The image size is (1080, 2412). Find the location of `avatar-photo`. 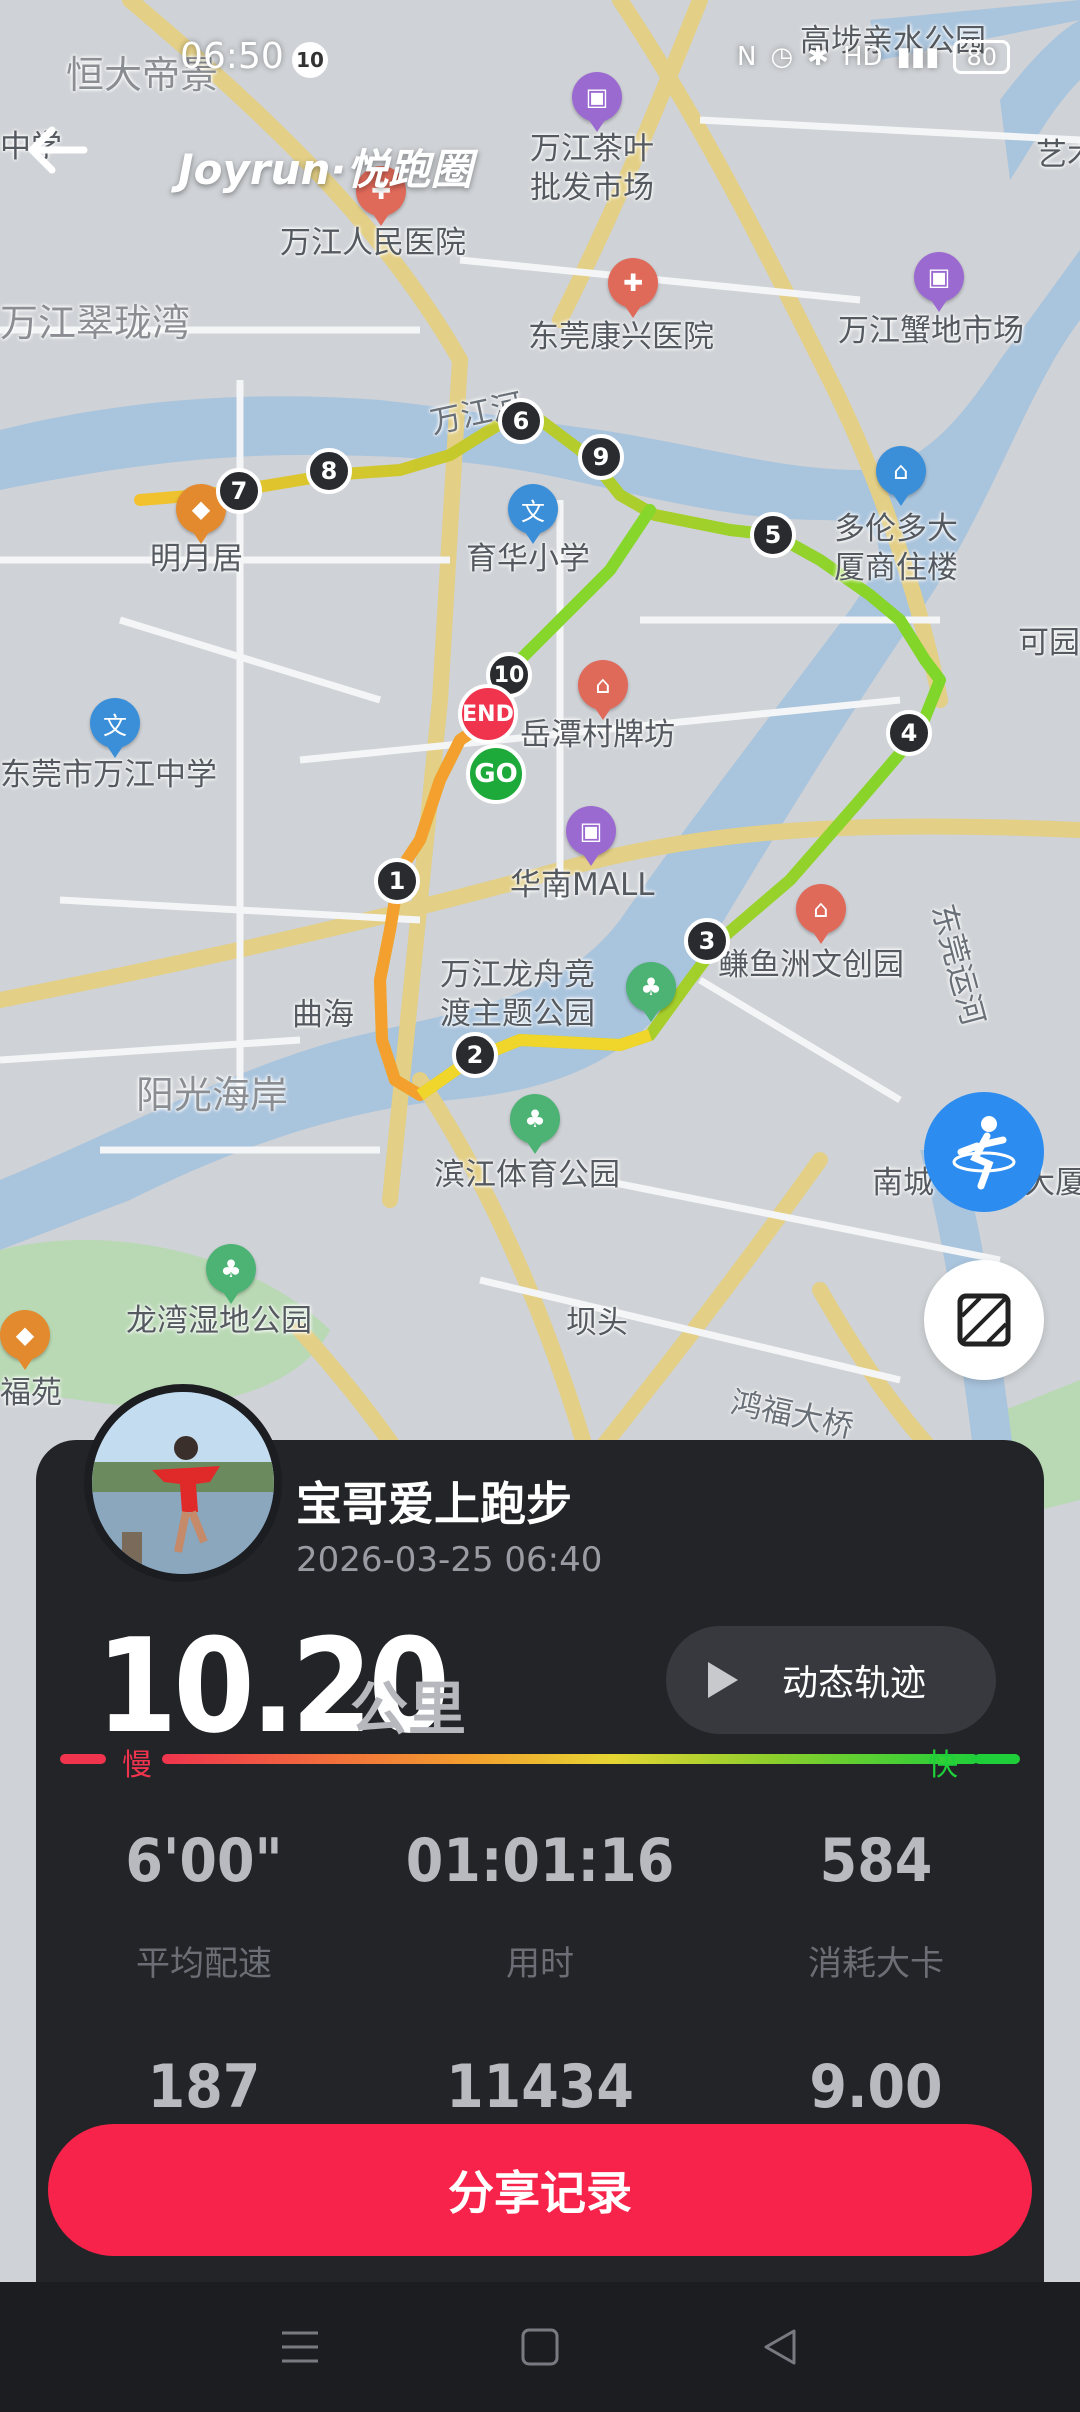

avatar-photo is located at coordinates (183, 1483).